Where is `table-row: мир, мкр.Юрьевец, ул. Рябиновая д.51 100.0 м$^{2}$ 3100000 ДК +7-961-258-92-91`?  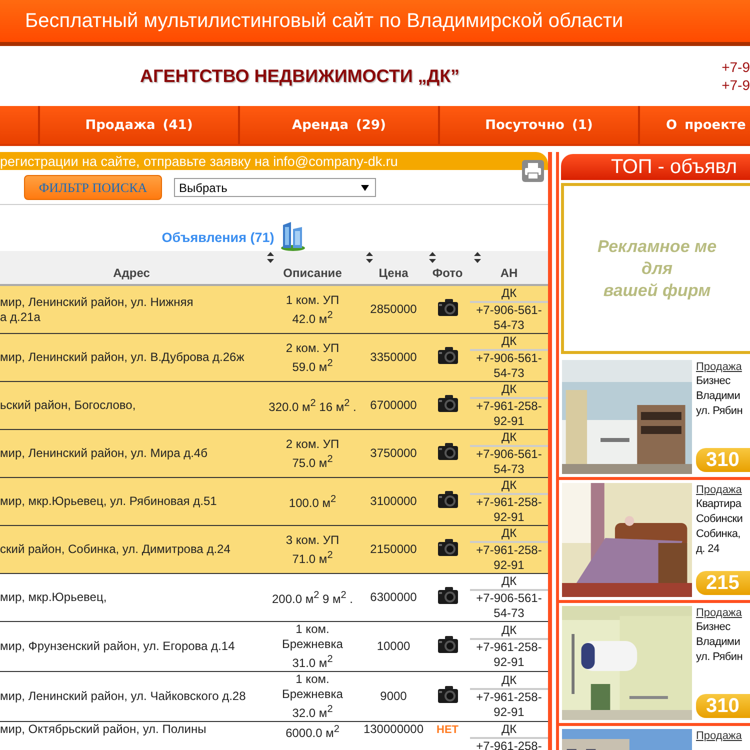 table-row: мир, мкр.Юрьевец, ул. Рябиновая д.51 100.0 м$^{2}$ 3100000 ДК +7-961-258-92-91 is located at coordinates (274, 502).